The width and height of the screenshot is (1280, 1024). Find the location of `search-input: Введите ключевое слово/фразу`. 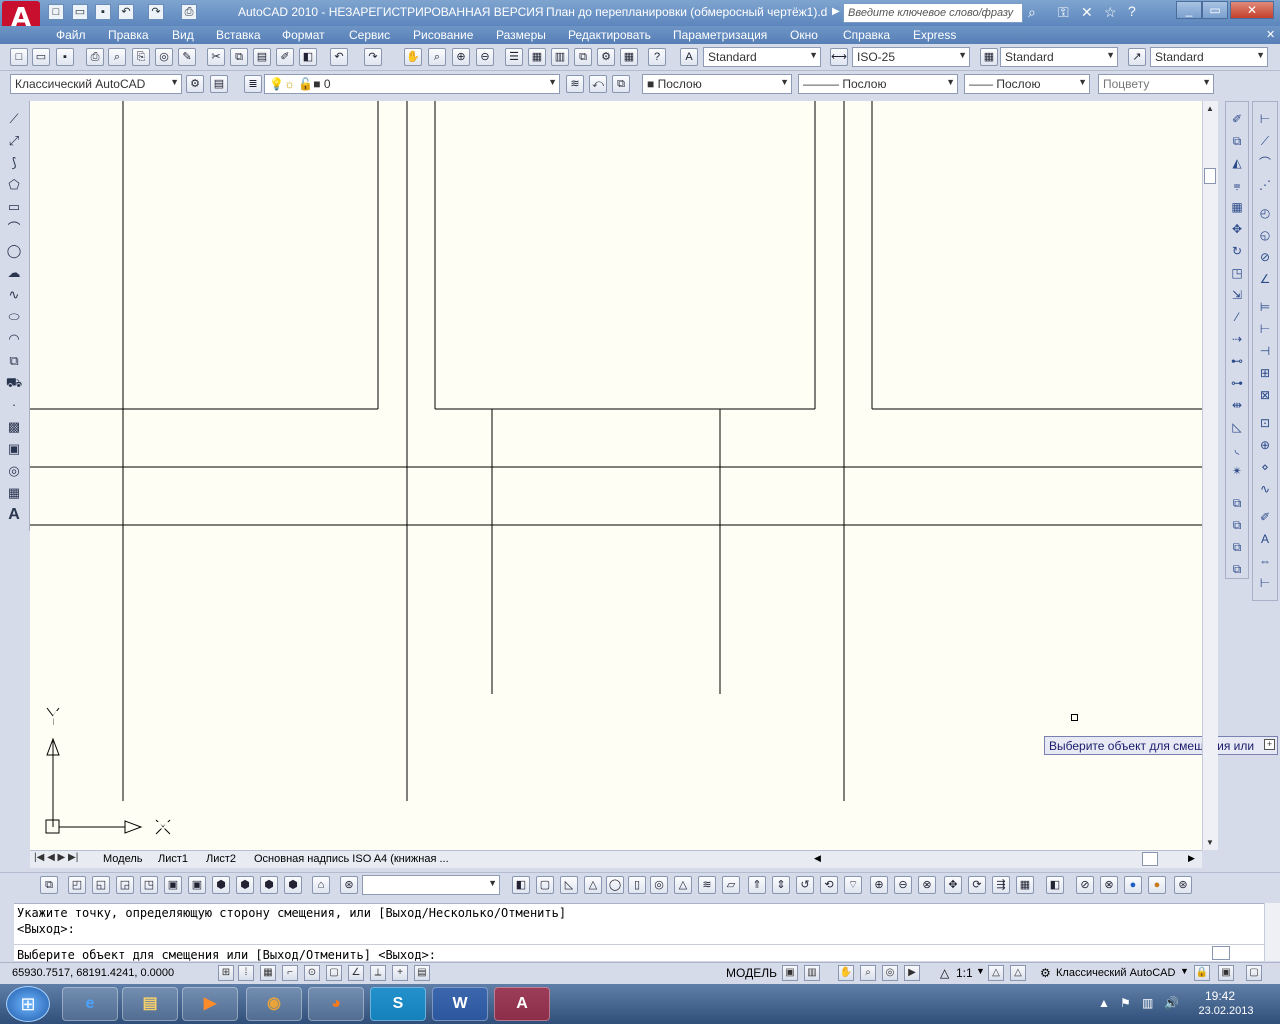

search-input: Введите ключевое слово/фразу is located at coordinates (933, 13).